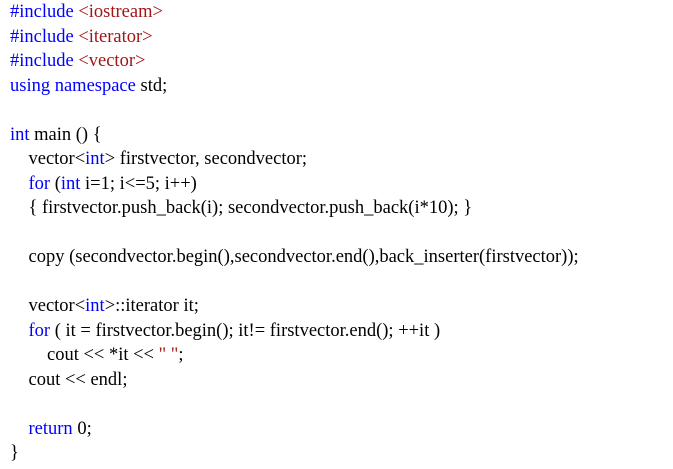  I want to click on code-string: <iterator>, so click(115, 36).